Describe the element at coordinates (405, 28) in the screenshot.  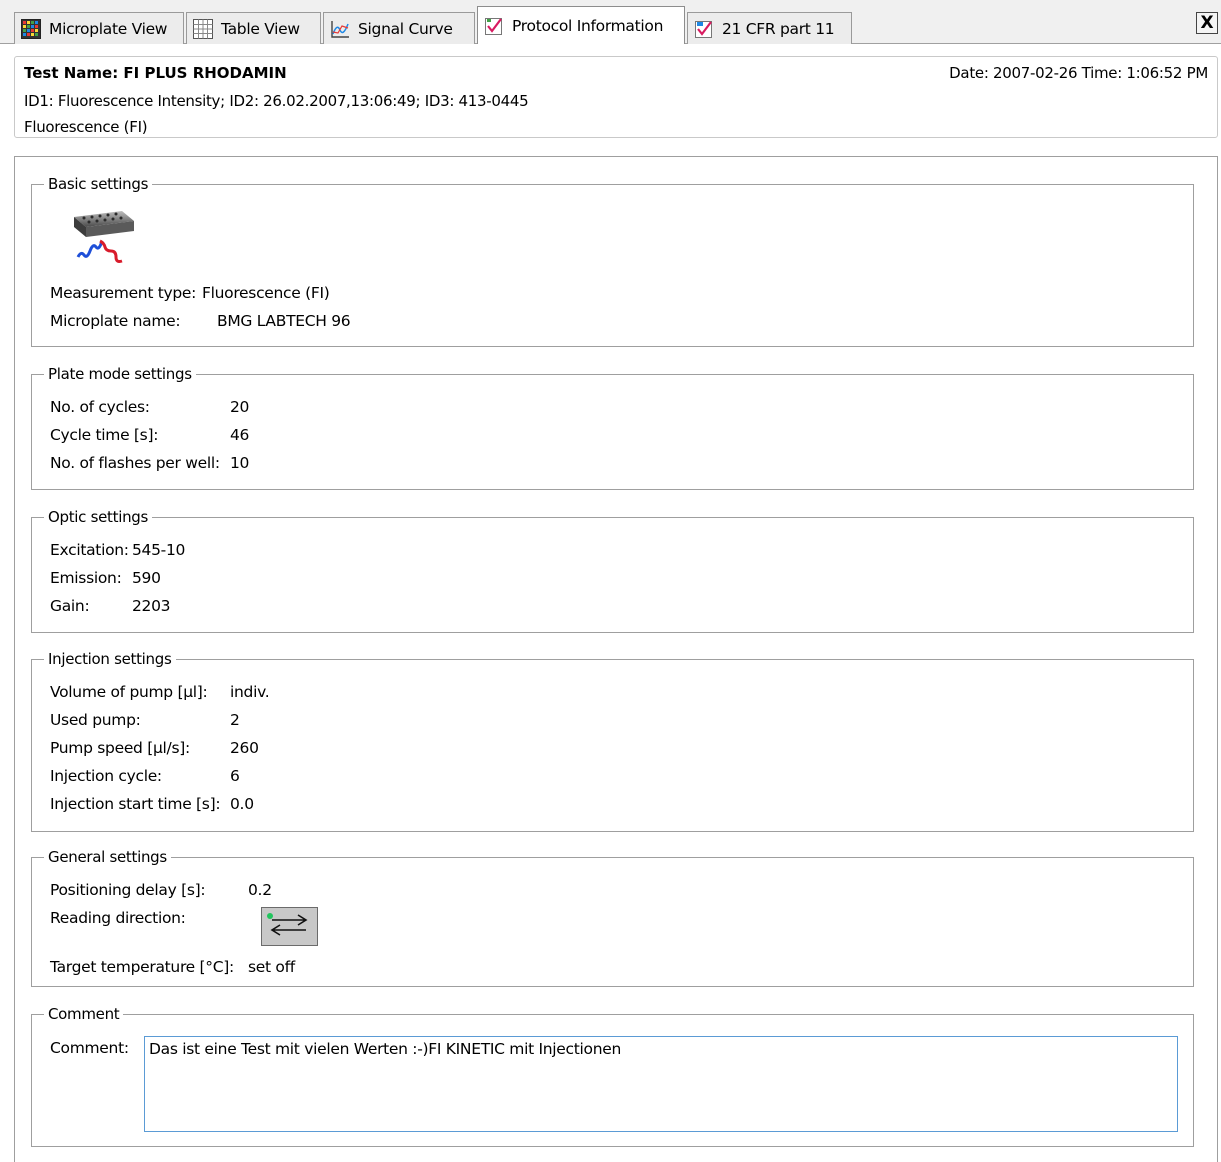
I see `tab-label: Signal Curve` at that location.